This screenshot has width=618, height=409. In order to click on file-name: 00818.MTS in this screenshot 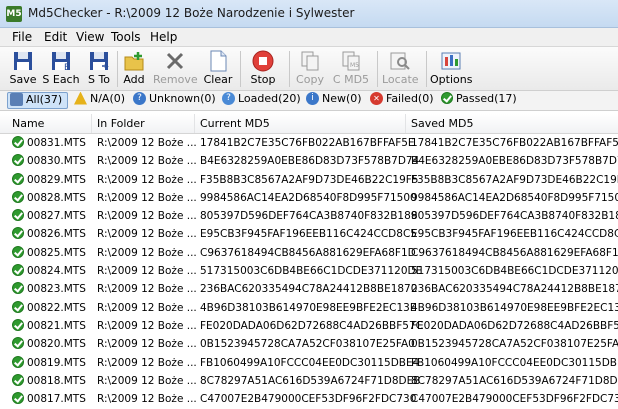, I will do `click(56, 380)`.